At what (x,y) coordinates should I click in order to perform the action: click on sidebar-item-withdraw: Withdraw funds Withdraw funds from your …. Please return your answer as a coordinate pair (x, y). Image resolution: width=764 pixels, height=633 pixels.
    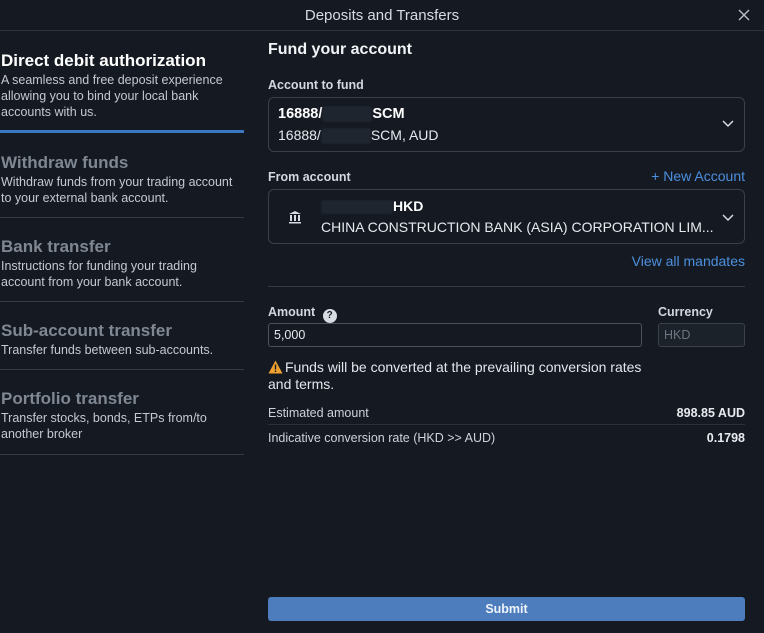
    Looking at the image, I should click on (122, 175).